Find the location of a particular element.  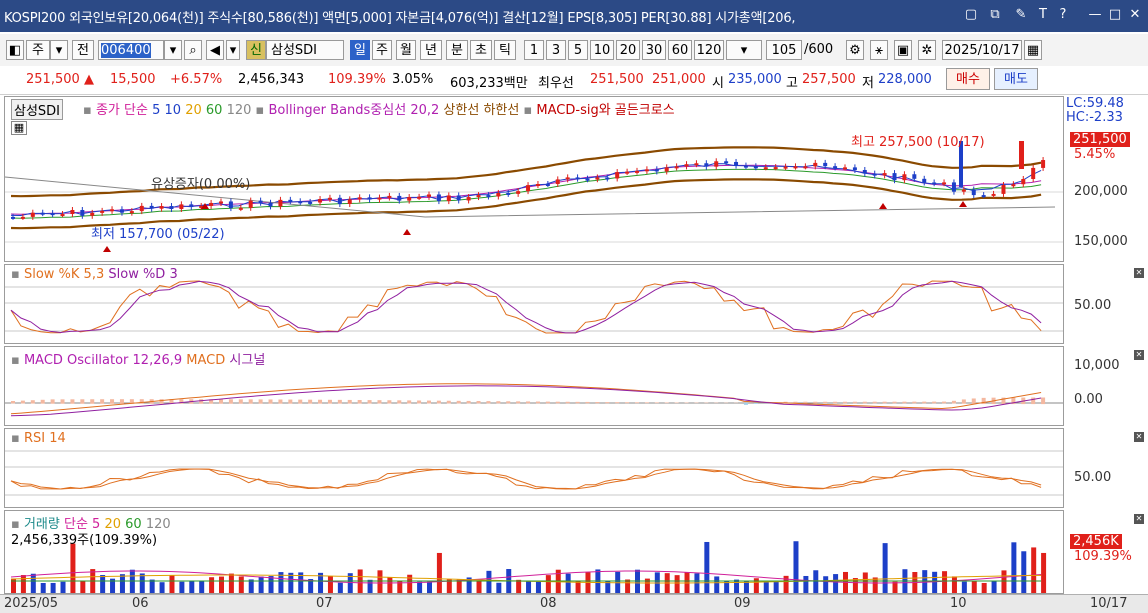

indicator-icon: ⚙ is located at coordinates (855, 50).